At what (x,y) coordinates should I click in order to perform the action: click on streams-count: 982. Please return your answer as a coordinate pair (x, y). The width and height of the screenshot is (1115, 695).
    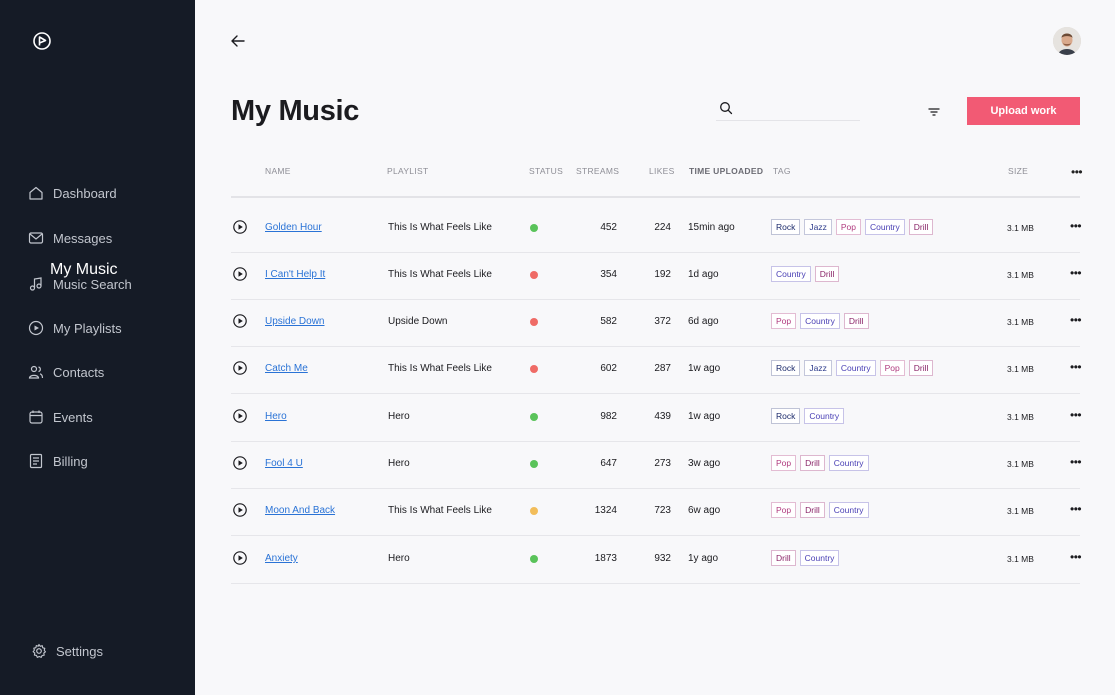
    Looking at the image, I should click on (608, 416).